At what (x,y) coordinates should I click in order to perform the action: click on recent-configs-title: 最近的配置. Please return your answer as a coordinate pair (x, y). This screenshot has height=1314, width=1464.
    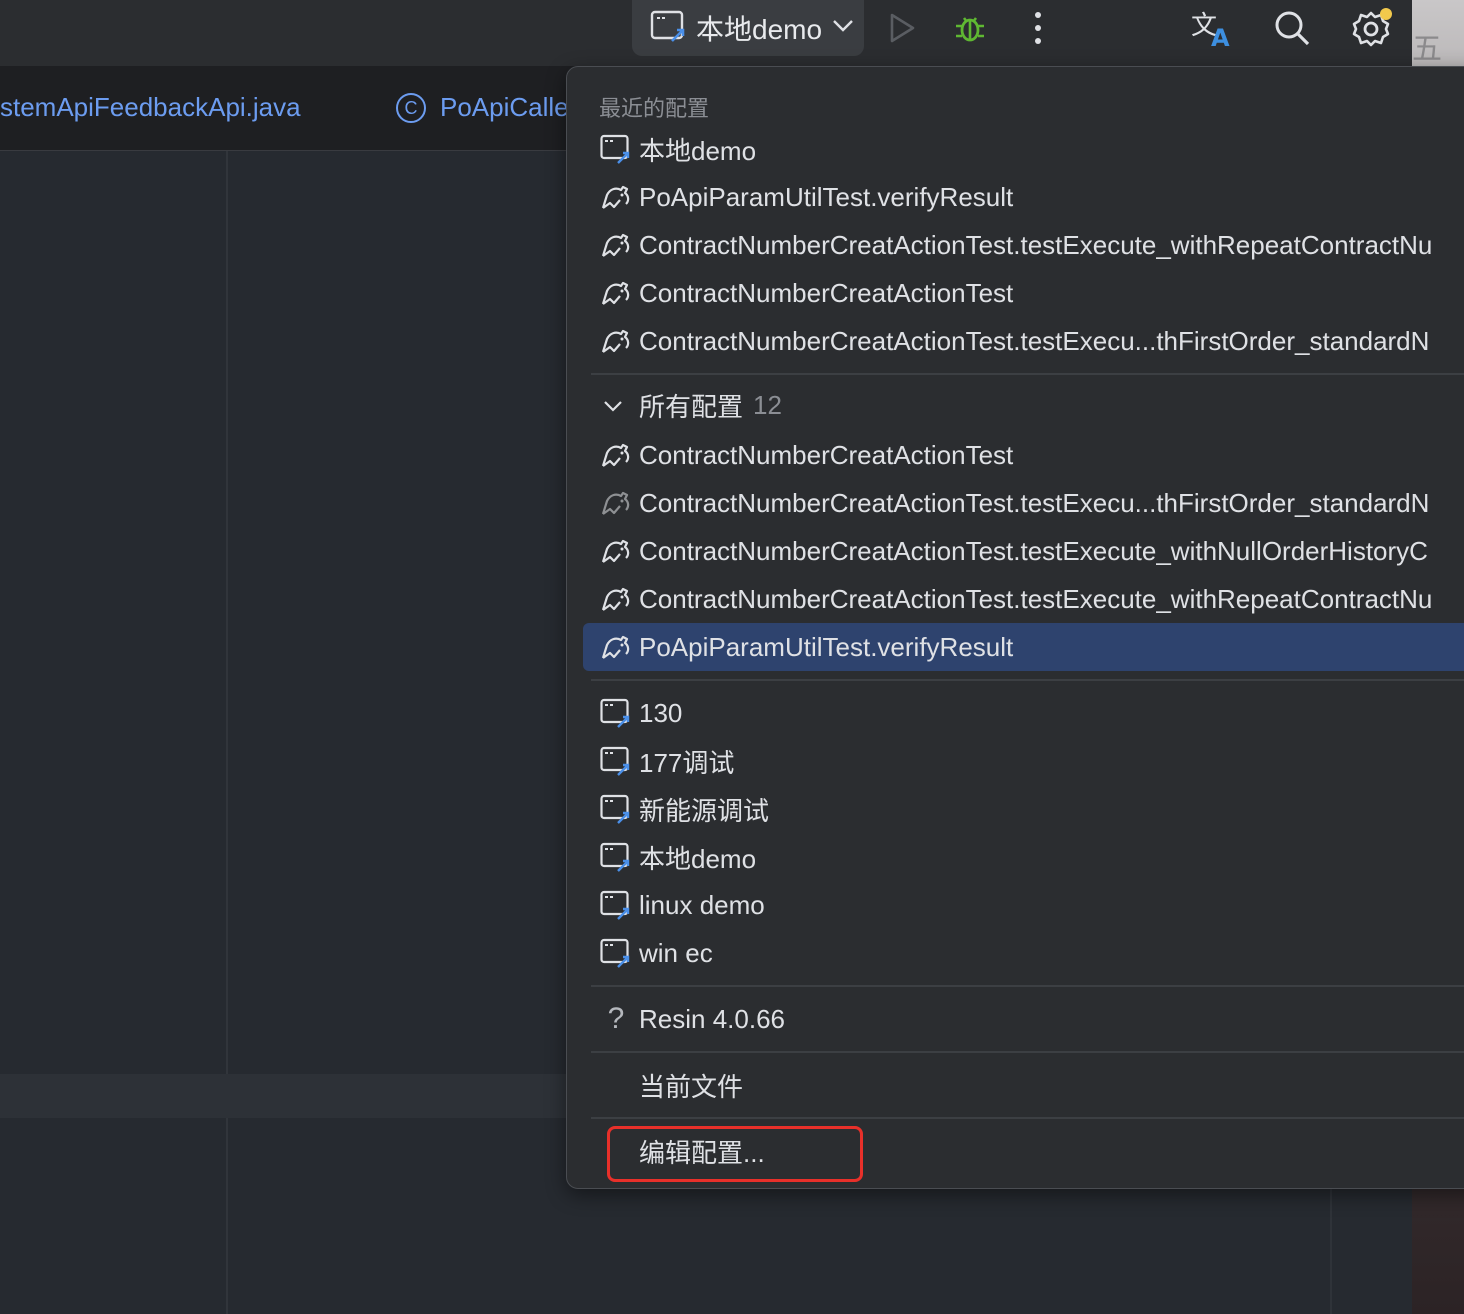
    Looking at the image, I should click on (654, 108).